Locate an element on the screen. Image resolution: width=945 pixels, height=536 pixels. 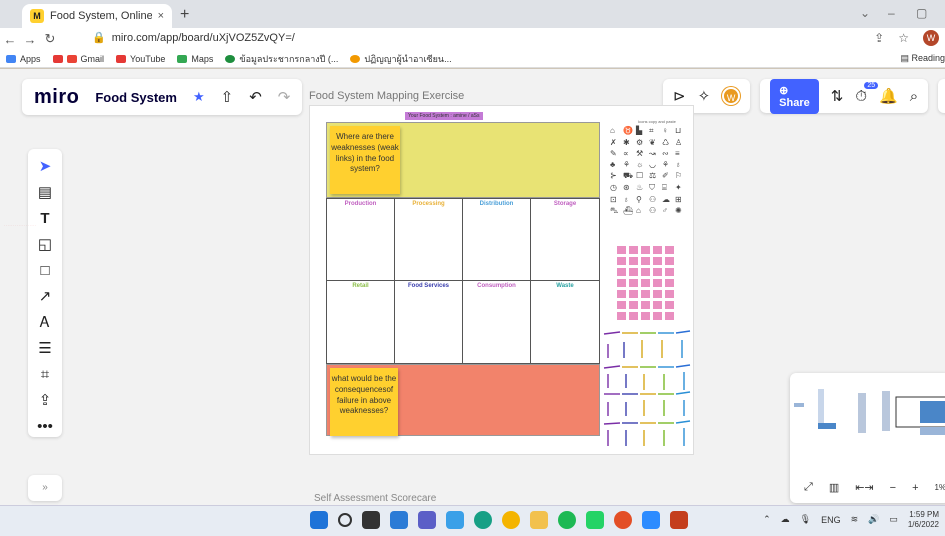
chevron-up-icon: ⌃ is located at coordinates (767, 519).